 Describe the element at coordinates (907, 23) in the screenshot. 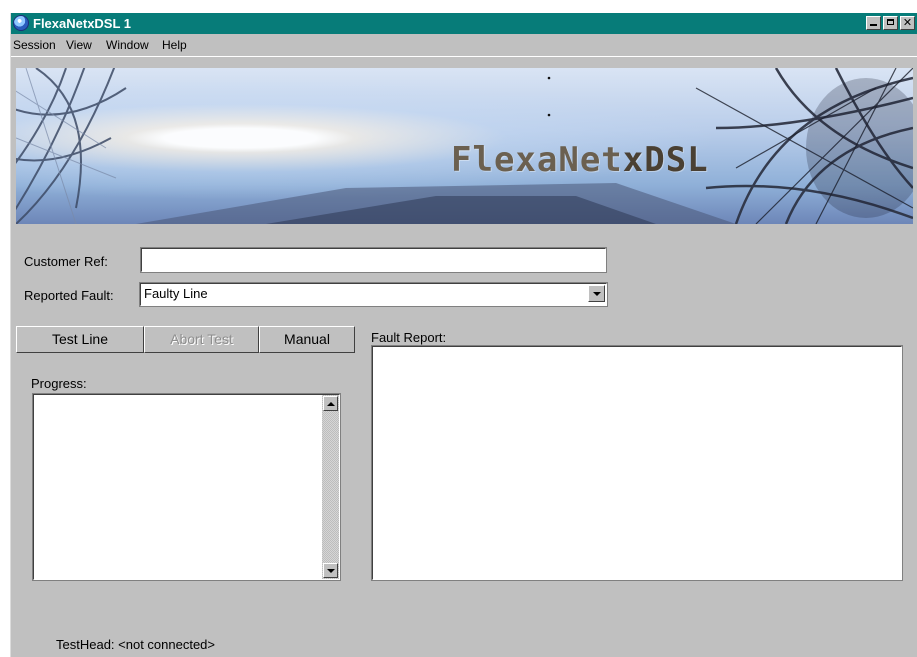

I see `close-icon: ✕` at that location.